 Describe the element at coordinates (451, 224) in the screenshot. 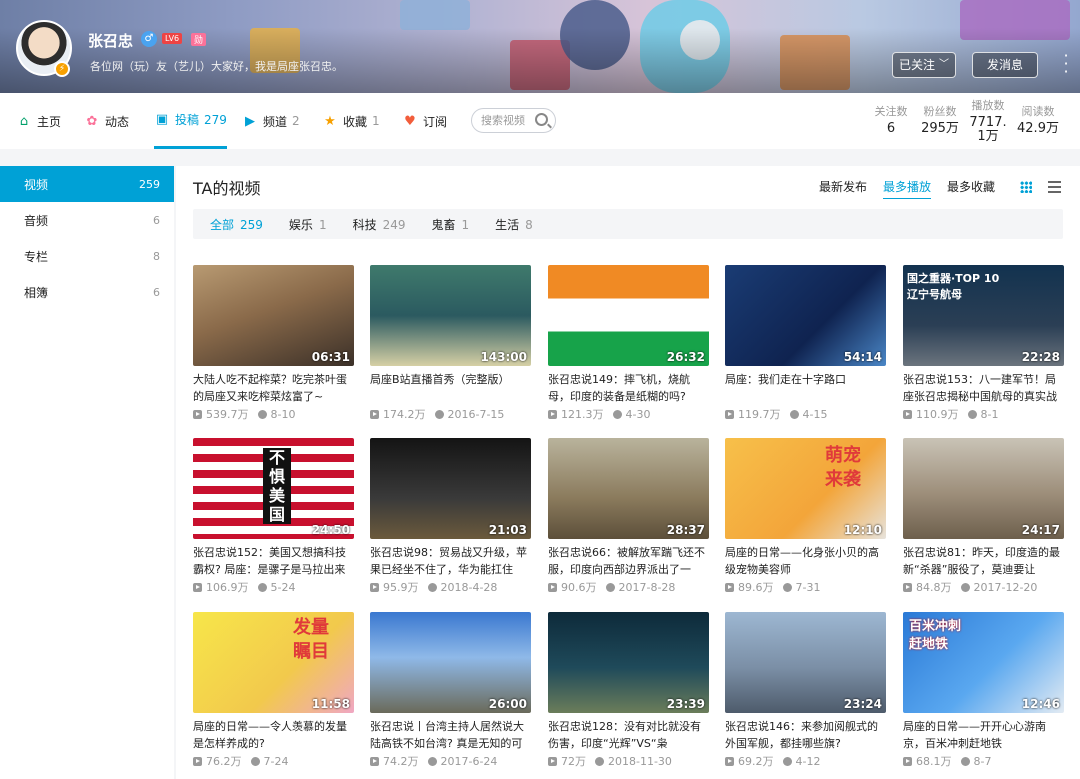

I see `category-kichiku: 鬼畜 1` at that location.